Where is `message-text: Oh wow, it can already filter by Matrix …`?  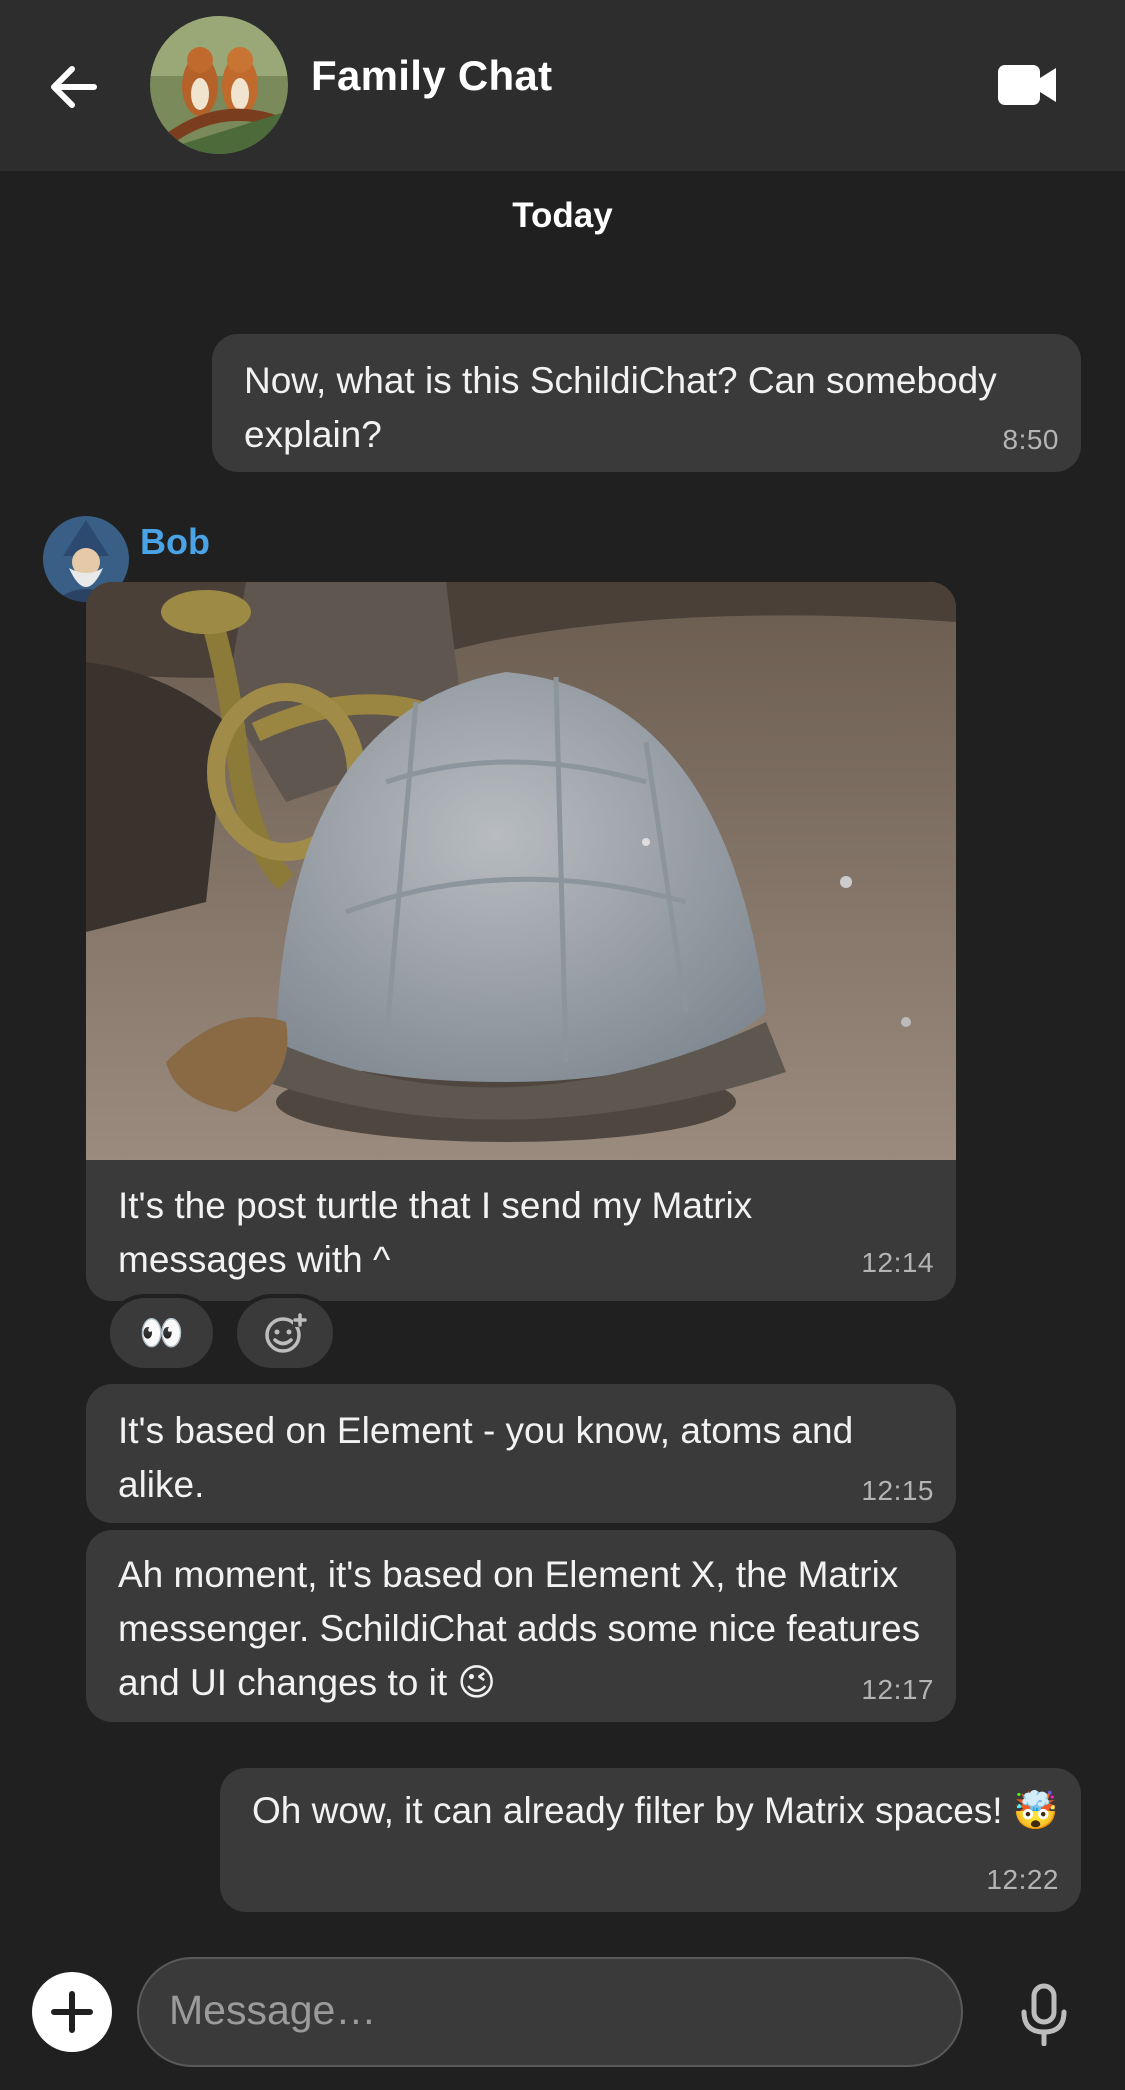
message-text: Oh wow, it can already filter by Matrix … is located at coordinates (655, 1810).